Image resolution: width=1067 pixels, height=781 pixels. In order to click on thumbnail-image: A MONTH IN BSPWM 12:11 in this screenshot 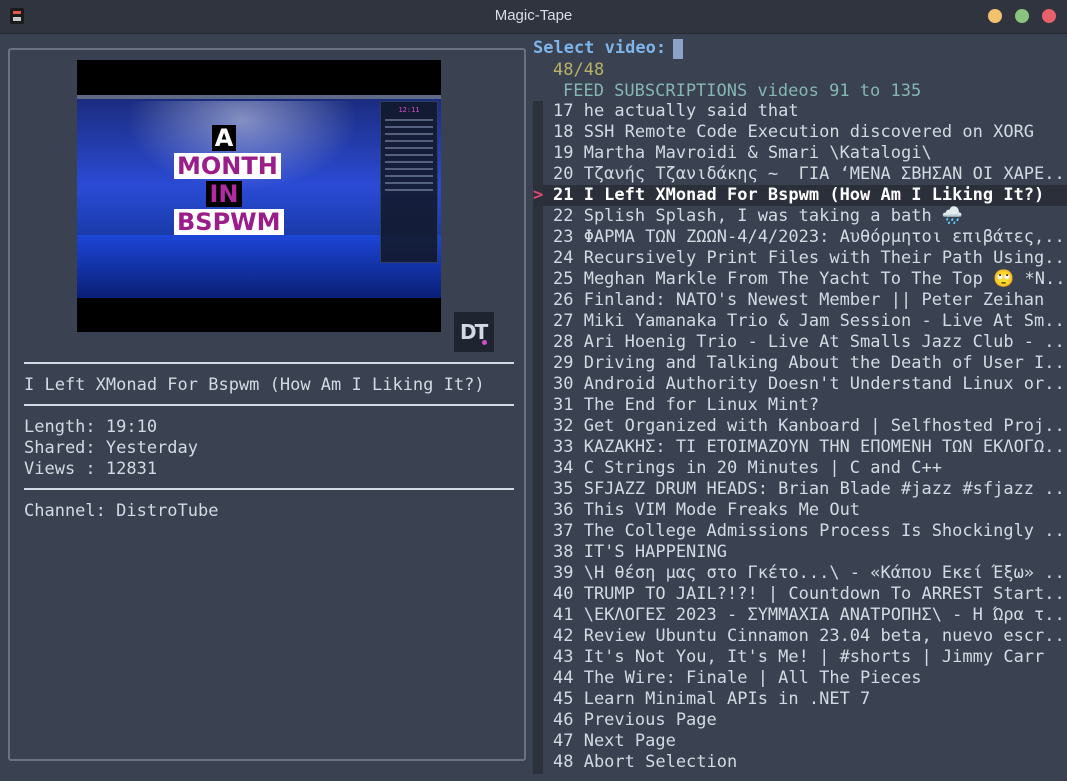, I will do `click(259, 196)`.